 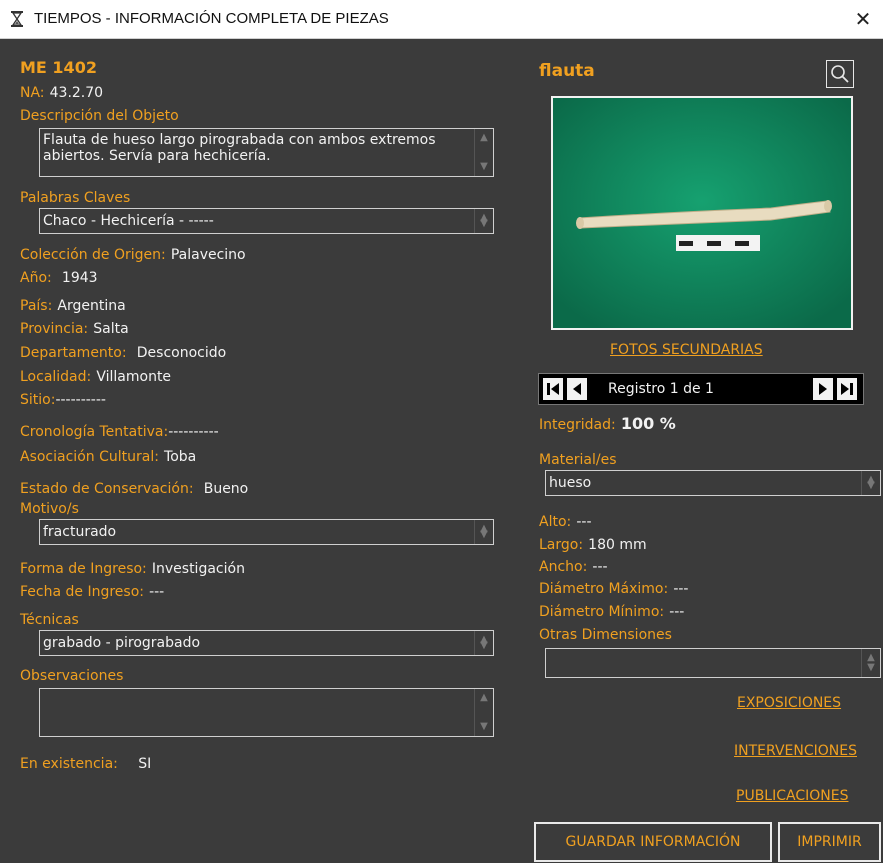 What do you see at coordinates (72, 676) in the screenshot?
I see `observaciones-label: Observaciones` at bounding box center [72, 676].